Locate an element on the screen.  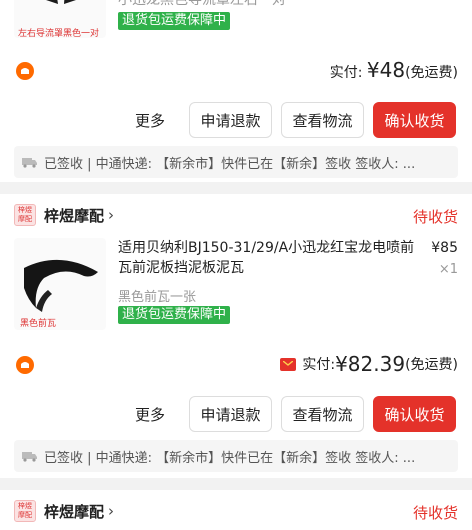
paid-total: 实付: ¥48(免运费) is located at coordinates (394, 70).